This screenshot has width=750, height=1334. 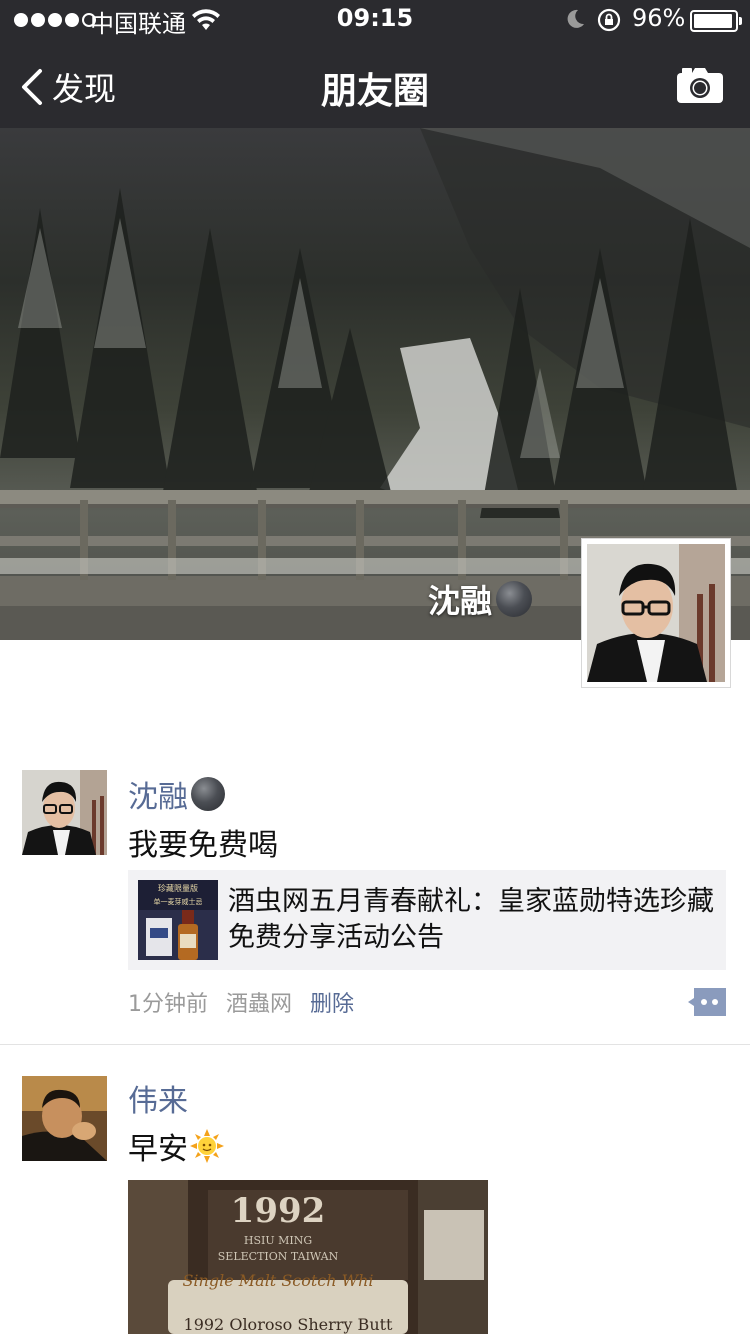 What do you see at coordinates (700, 85) in the screenshot?
I see `camera-icon` at bounding box center [700, 85].